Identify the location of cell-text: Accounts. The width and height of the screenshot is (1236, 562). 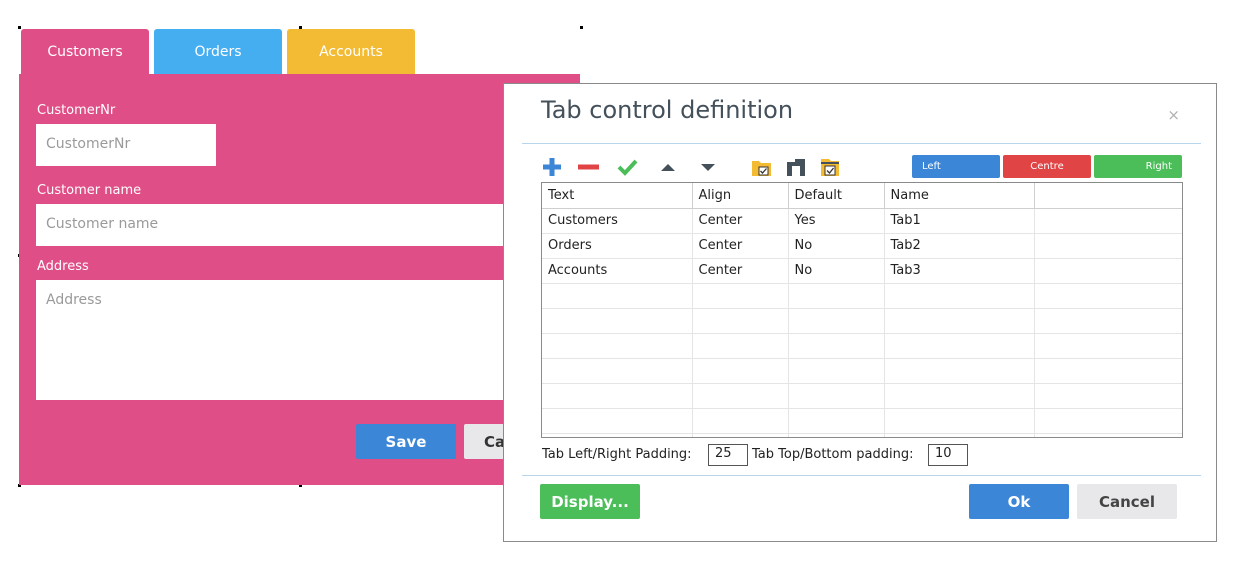
(617, 271).